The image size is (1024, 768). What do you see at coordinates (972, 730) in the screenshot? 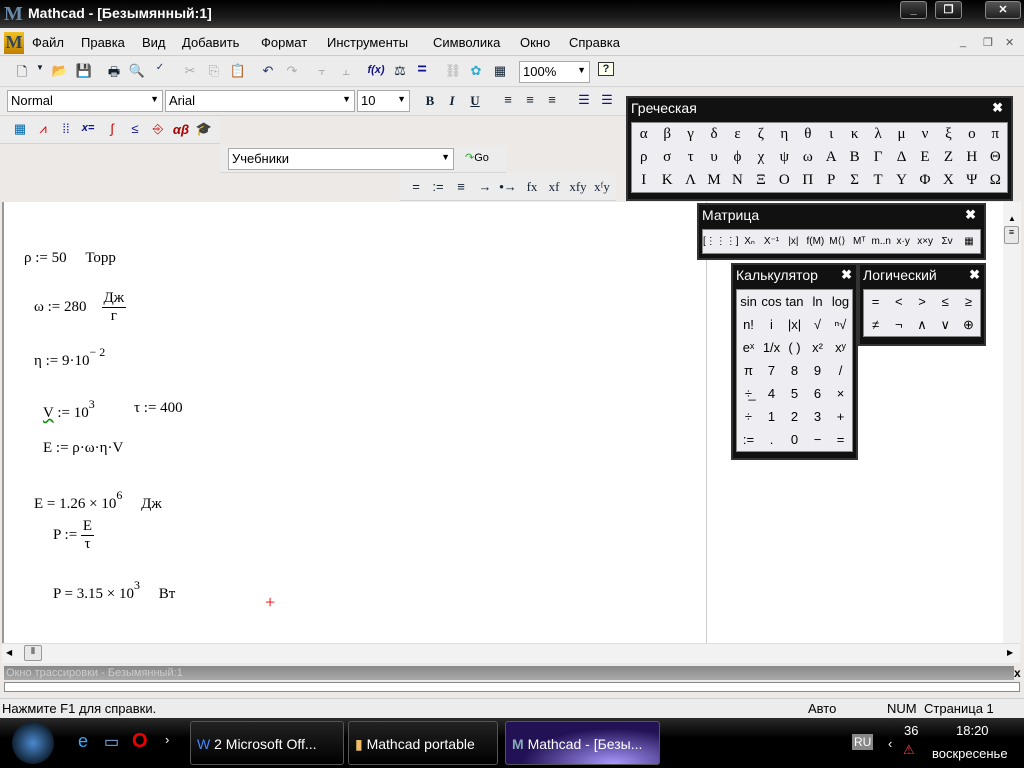
I see `clock-time: 18:20` at bounding box center [972, 730].